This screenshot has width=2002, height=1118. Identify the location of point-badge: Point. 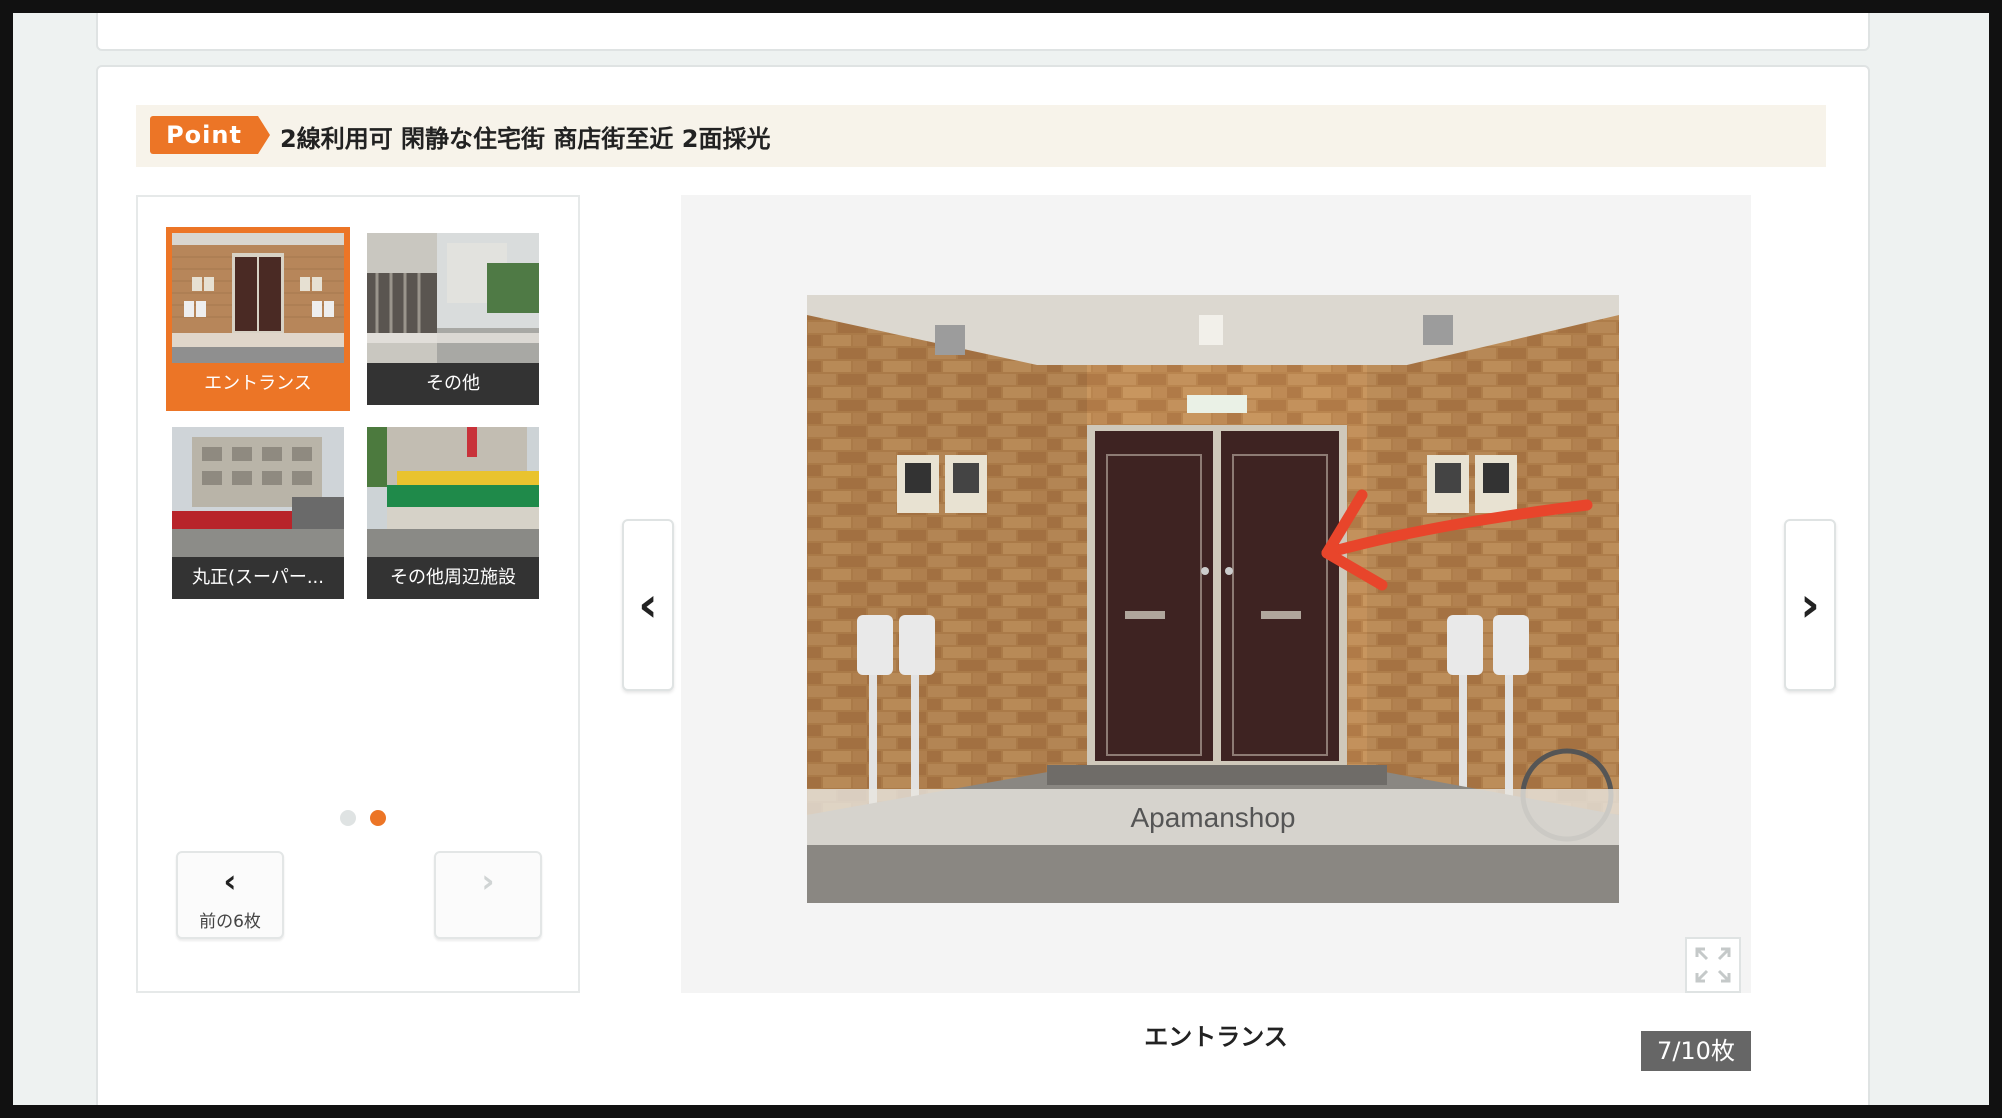
(210, 135).